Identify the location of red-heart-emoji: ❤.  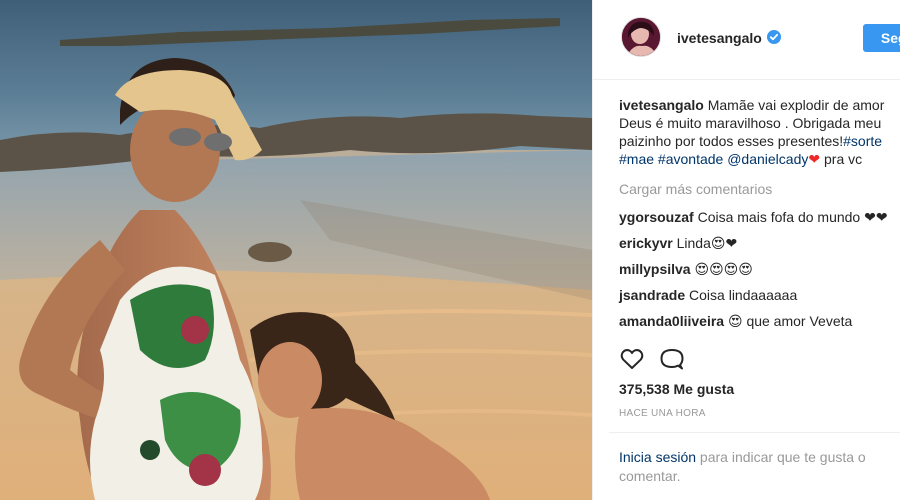
(814, 159).